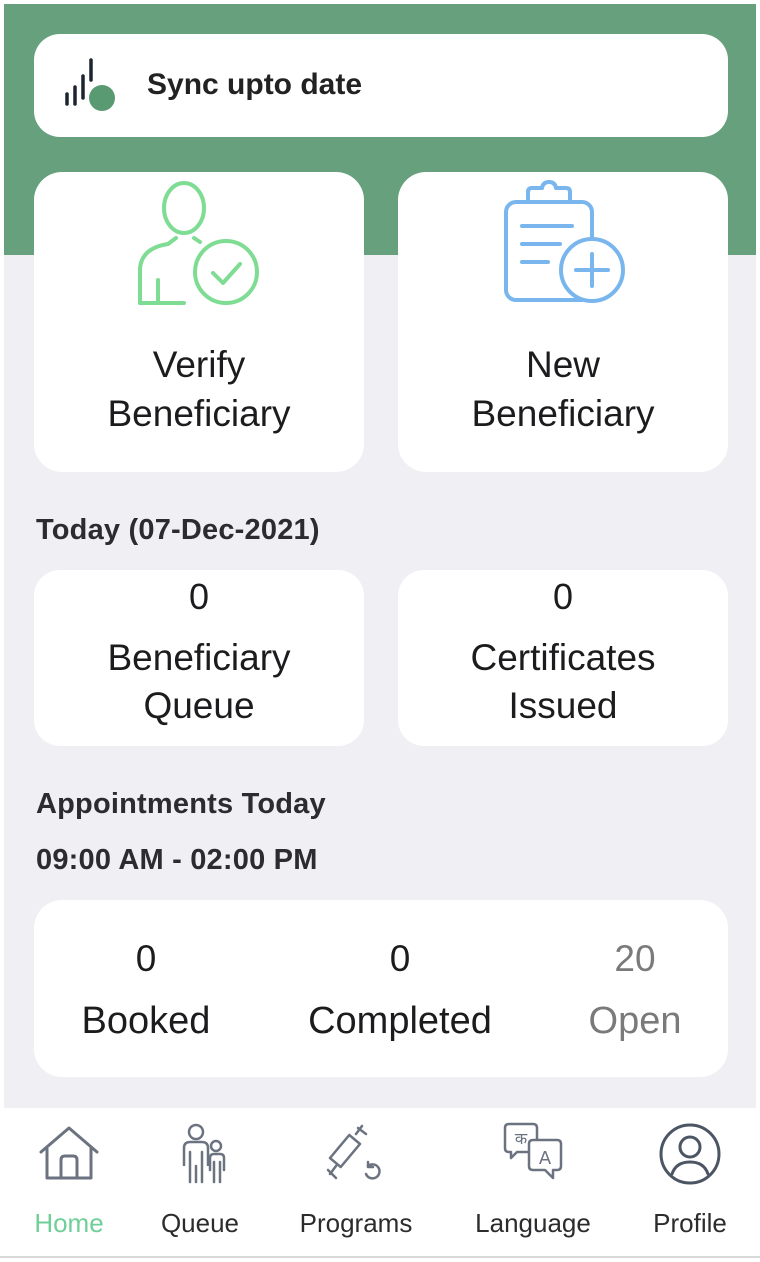 This screenshot has width=760, height=1262. What do you see at coordinates (635, 958) in the screenshot?
I see `open-count: 20` at bounding box center [635, 958].